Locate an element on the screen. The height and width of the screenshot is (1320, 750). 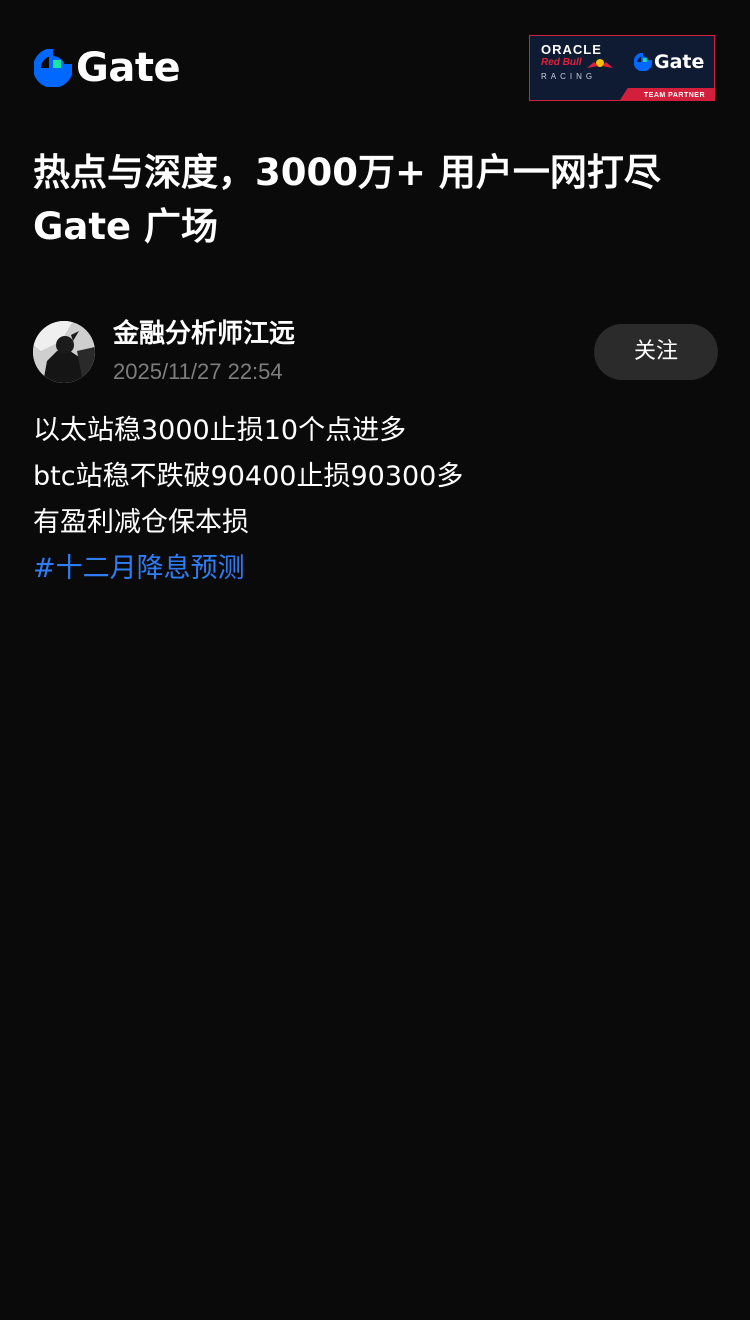
post-line-2: btc站稳不跌破90400止损90300多 is located at coordinates (248, 476).